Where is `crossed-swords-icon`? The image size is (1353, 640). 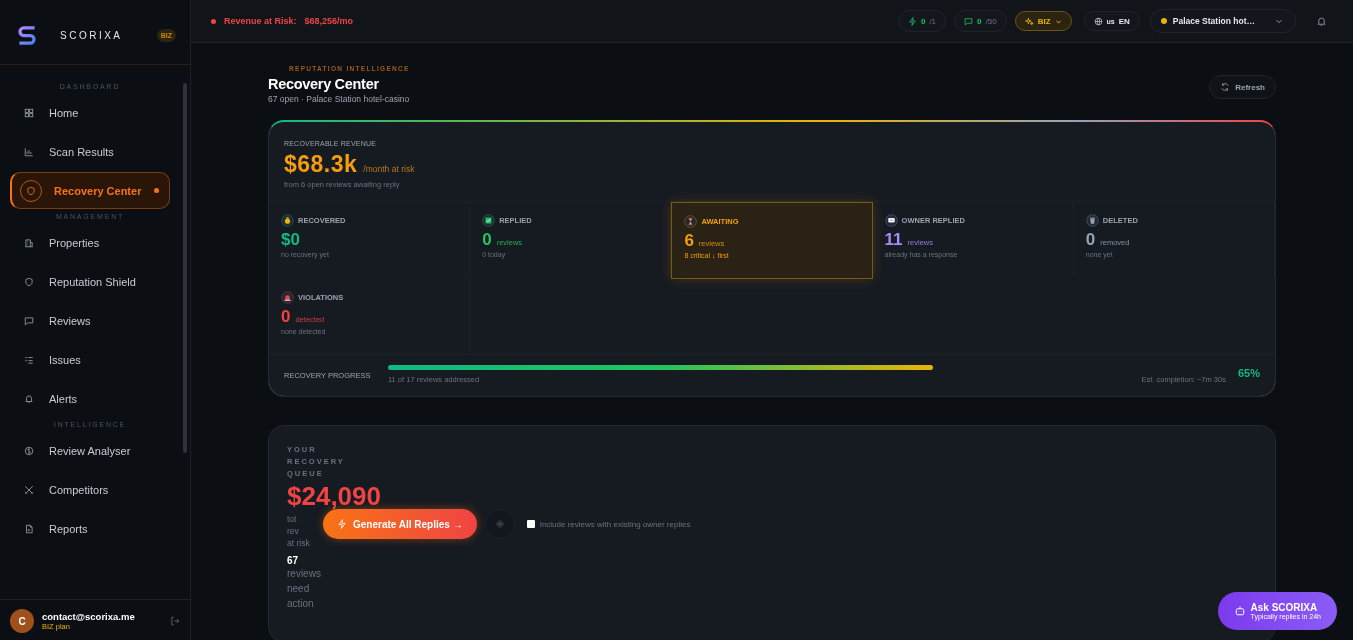 crossed-swords-icon is located at coordinates (29, 489).